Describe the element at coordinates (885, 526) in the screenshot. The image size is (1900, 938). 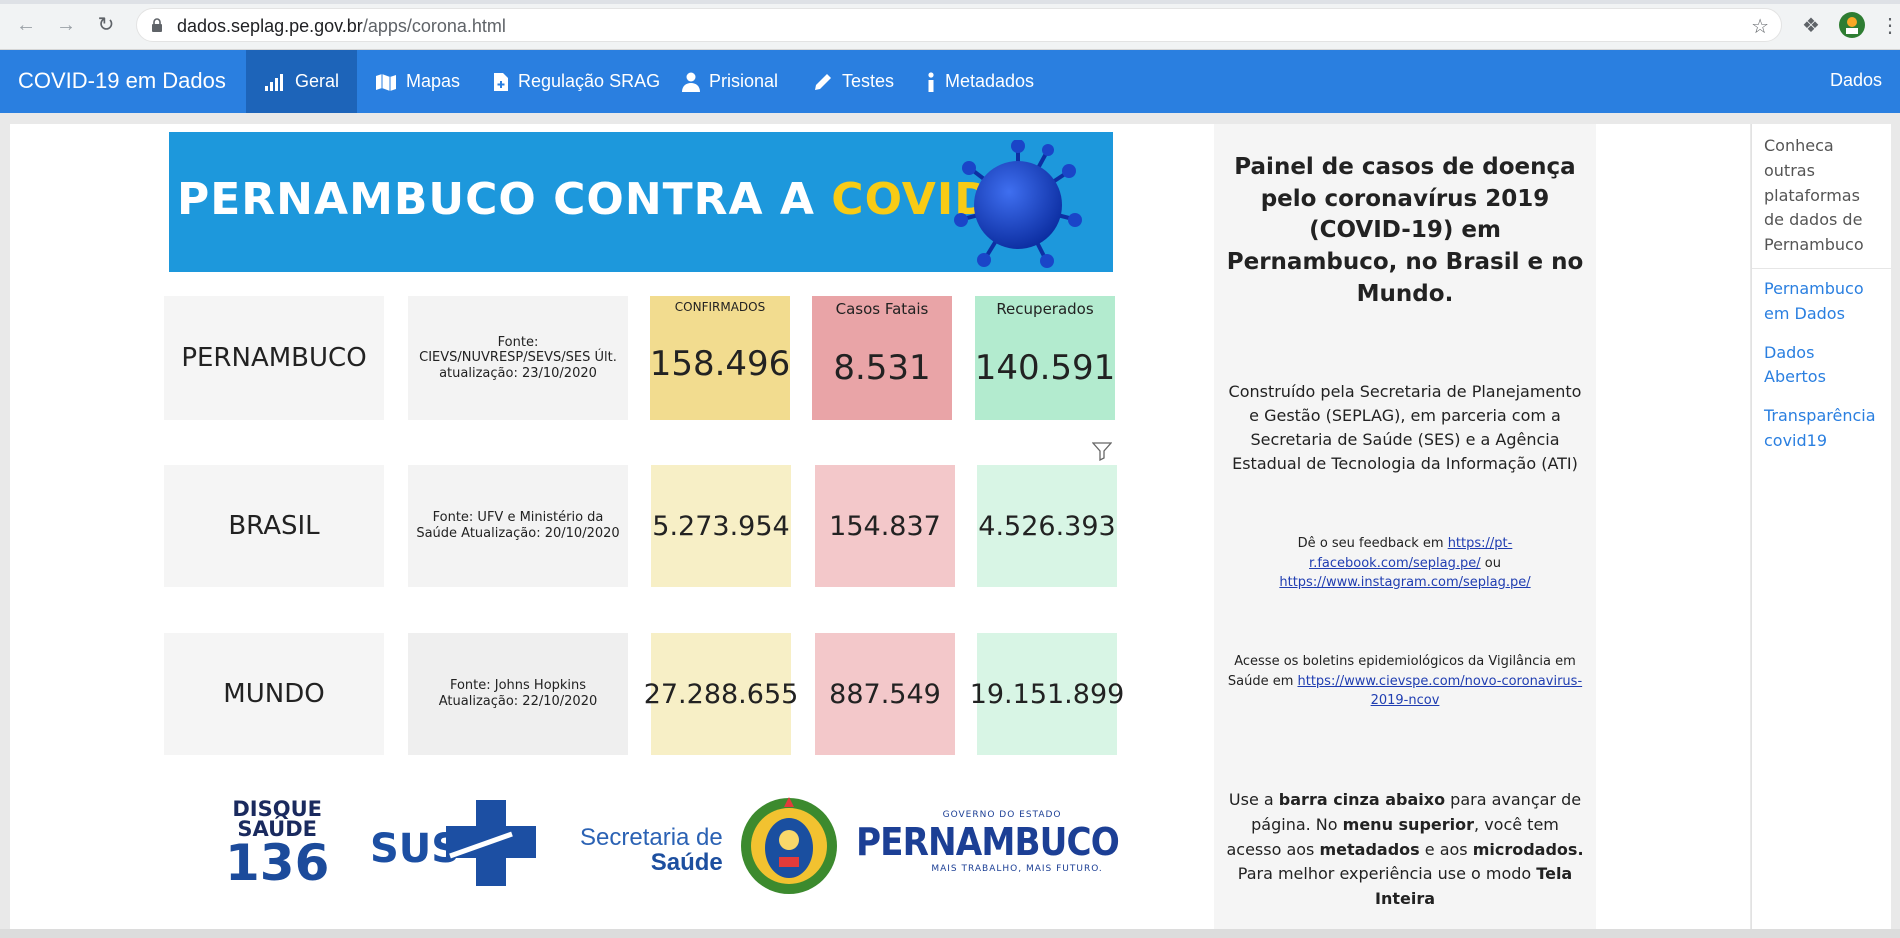
I see `fatal-value-brasil: 154.837` at that location.